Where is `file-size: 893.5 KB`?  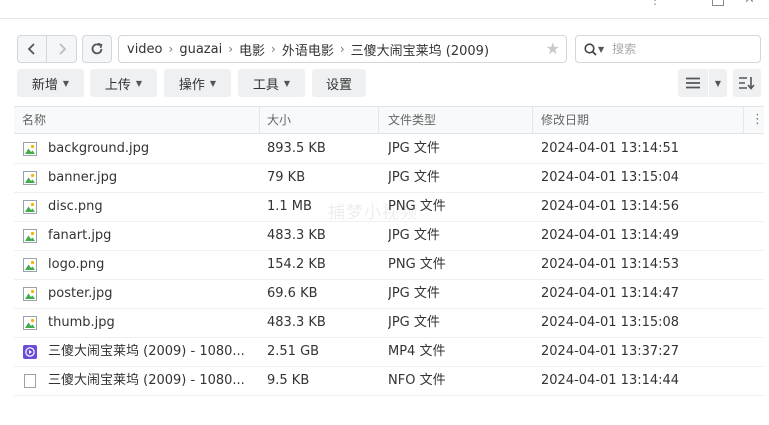 file-size: 893.5 KB is located at coordinates (296, 148).